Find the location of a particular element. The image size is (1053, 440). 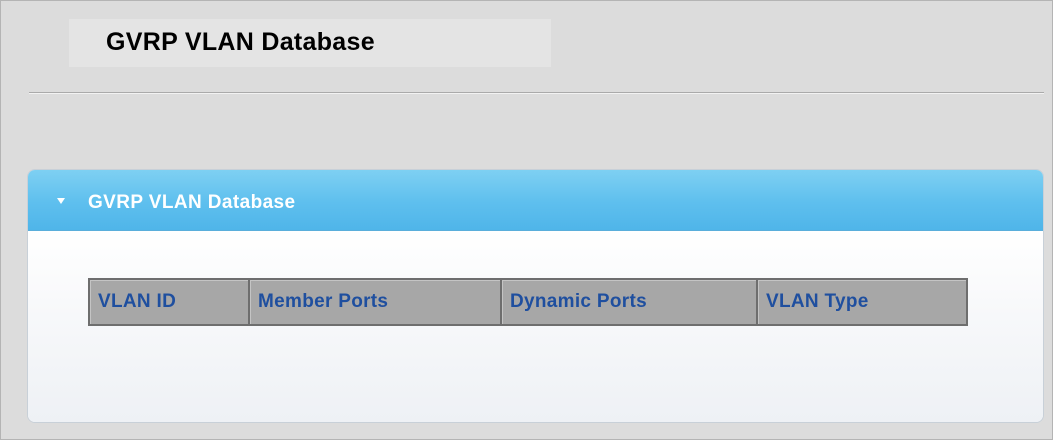

column-header-member-ports: Member Ports is located at coordinates (375, 302).